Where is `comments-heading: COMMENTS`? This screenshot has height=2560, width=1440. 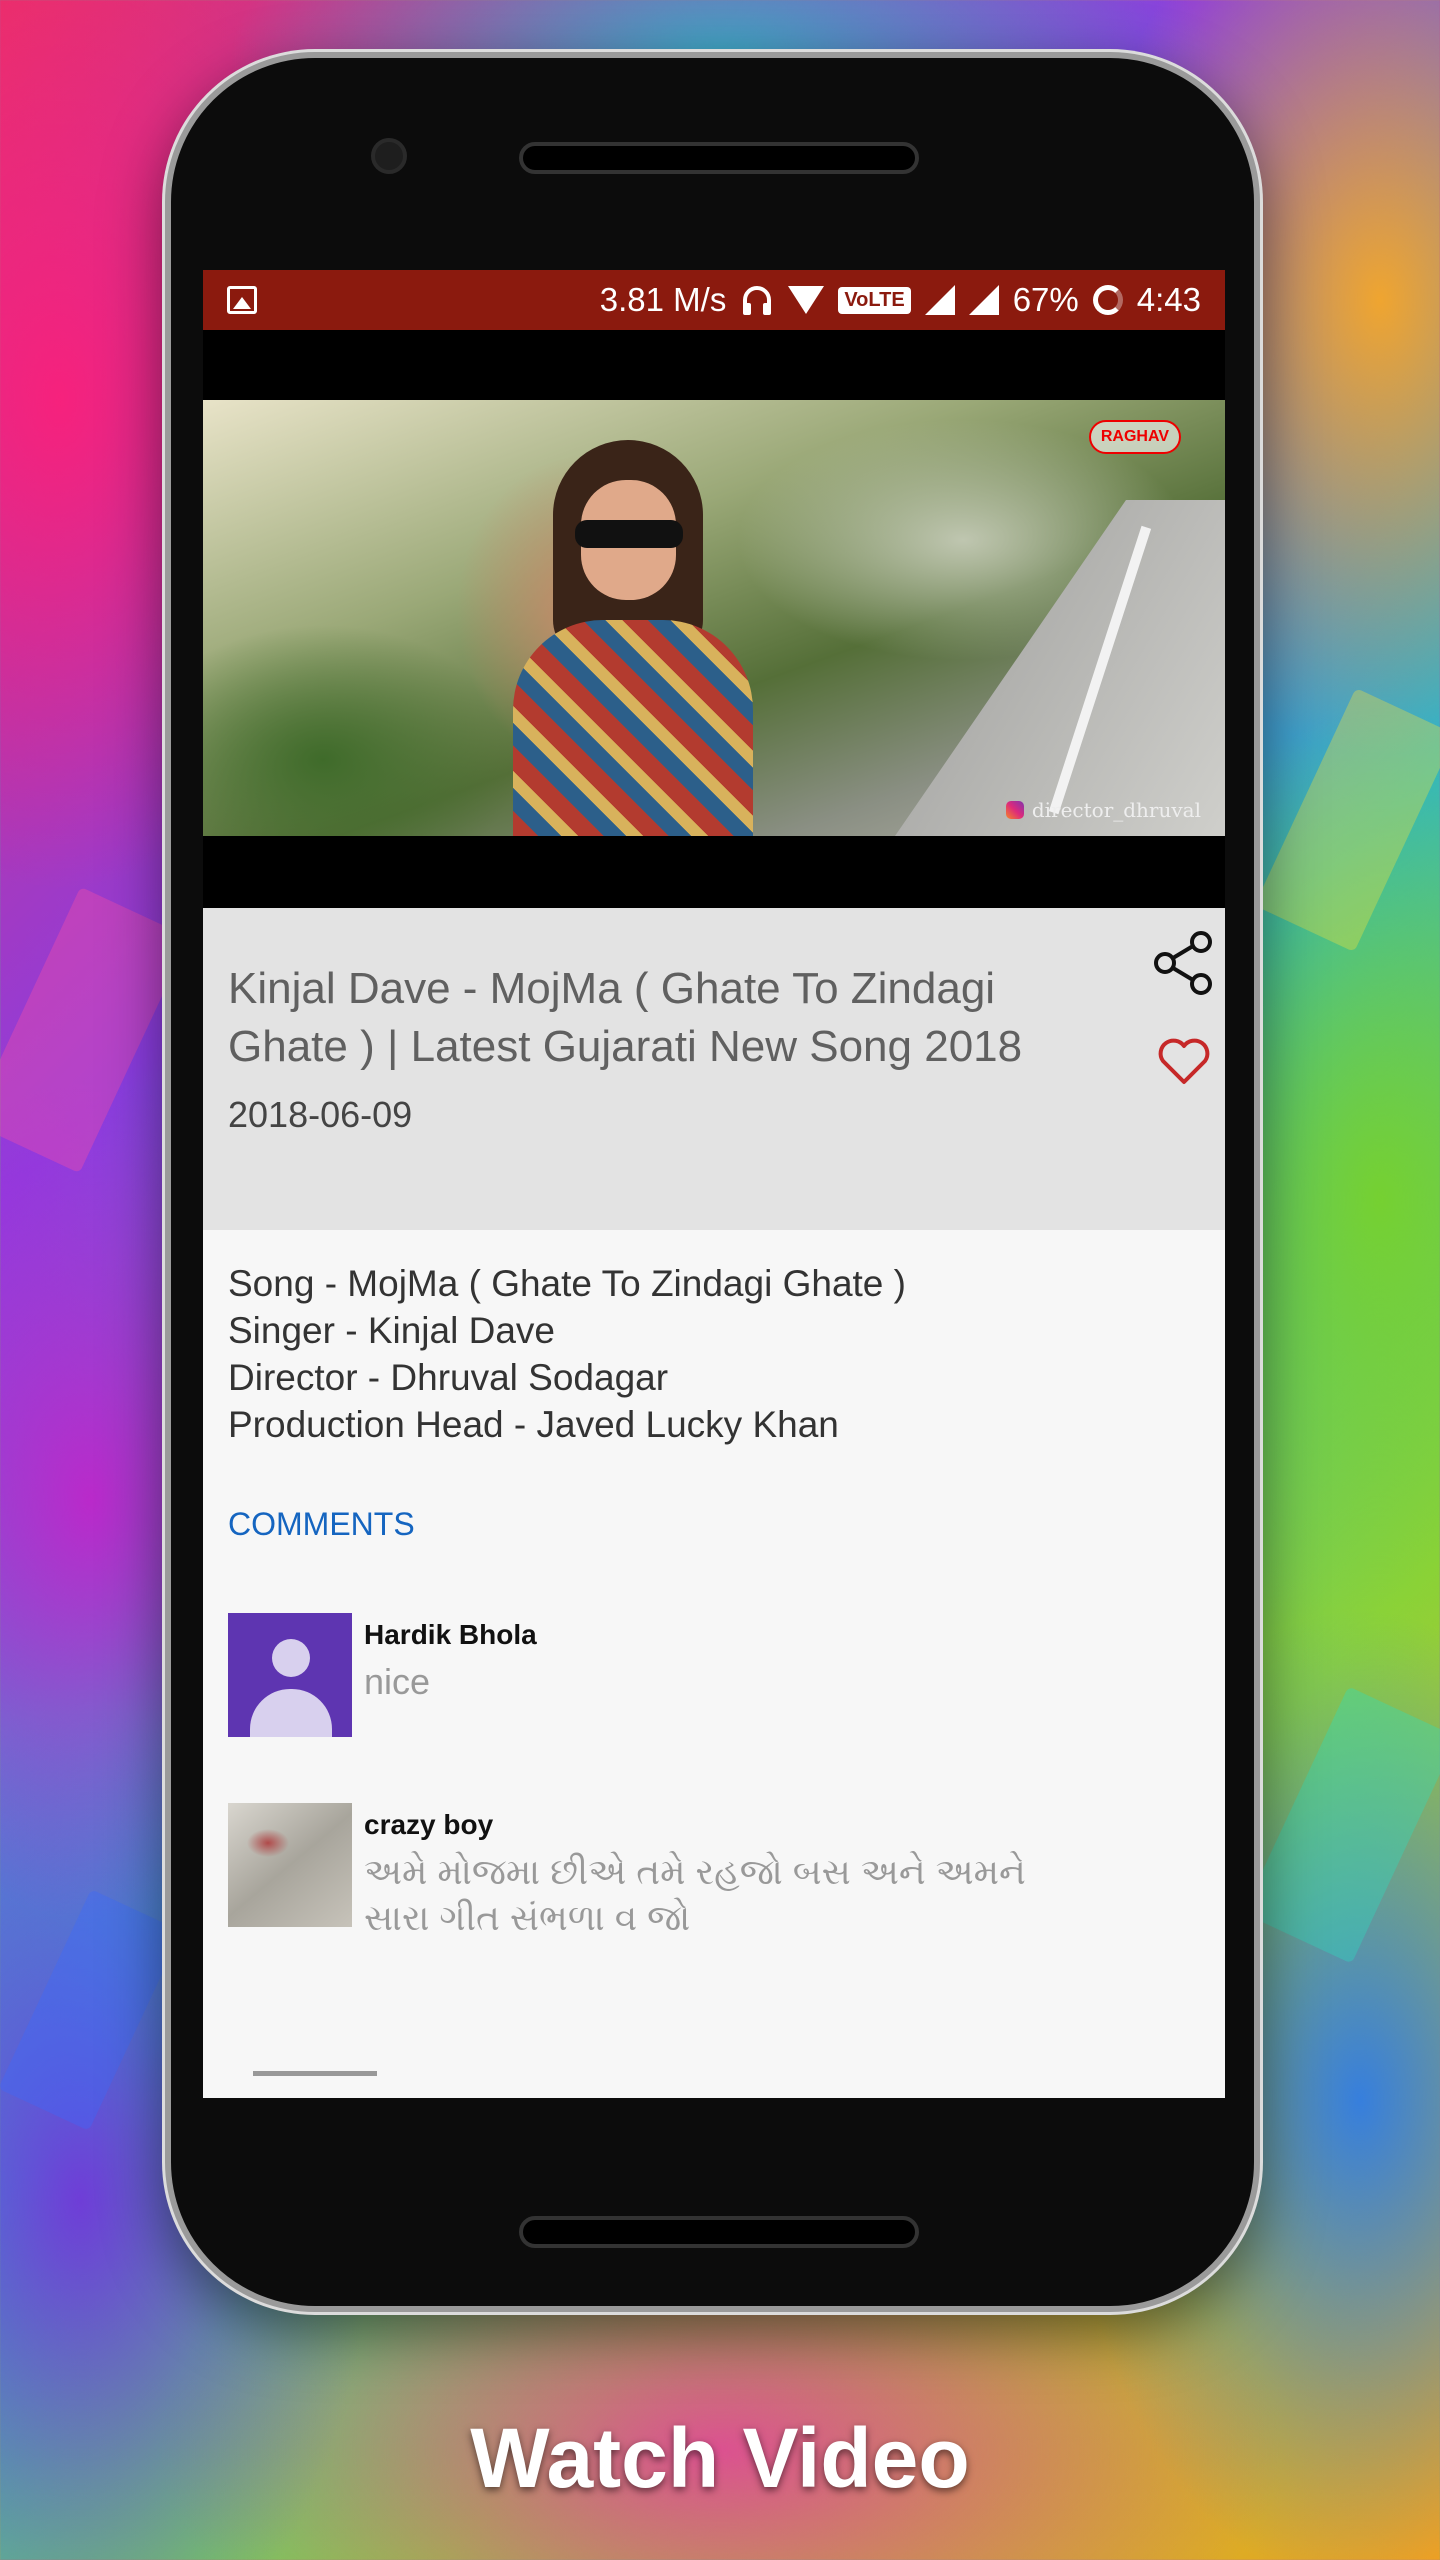
comments-heading: COMMENTS is located at coordinates (714, 1524).